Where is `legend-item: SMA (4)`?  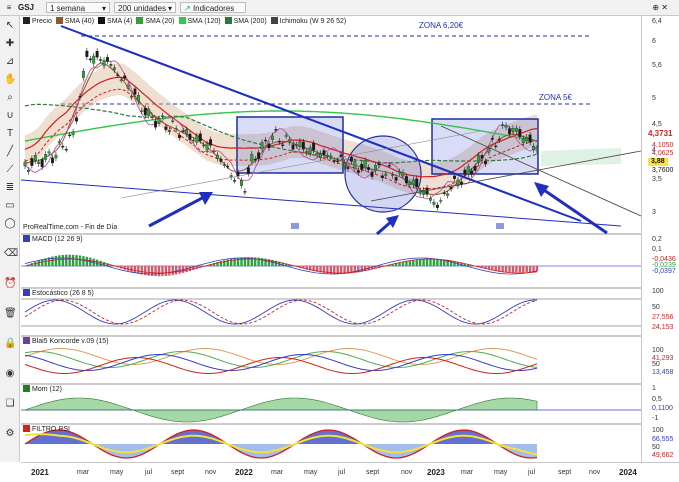
legend-item: SMA (4) is located at coordinates (115, 21).